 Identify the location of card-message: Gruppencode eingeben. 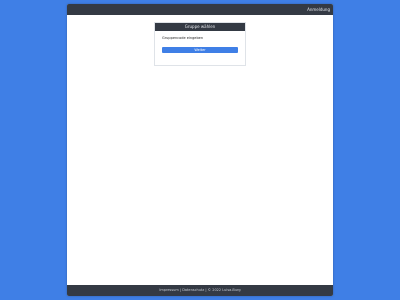
(183, 38).